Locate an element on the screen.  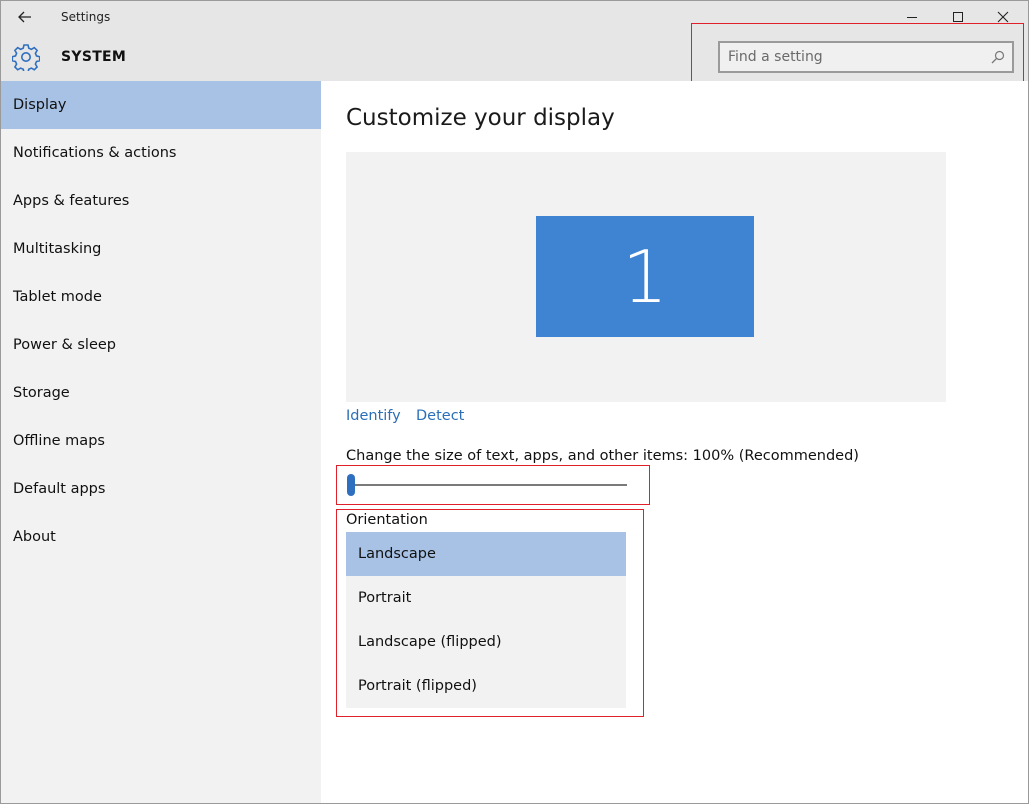
sidebar-item-default-apps: Default apps is located at coordinates (161, 489).